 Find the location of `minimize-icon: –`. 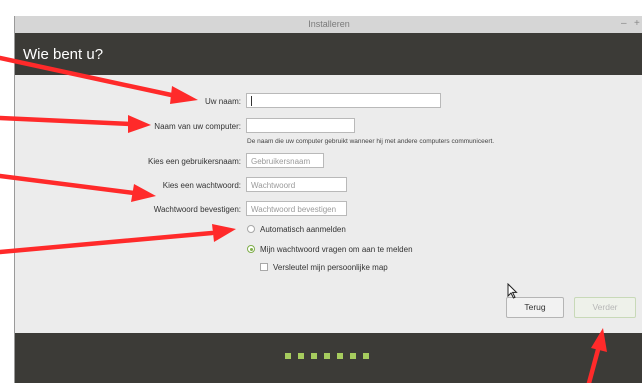

minimize-icon: – is located at coordinates (624, 24).